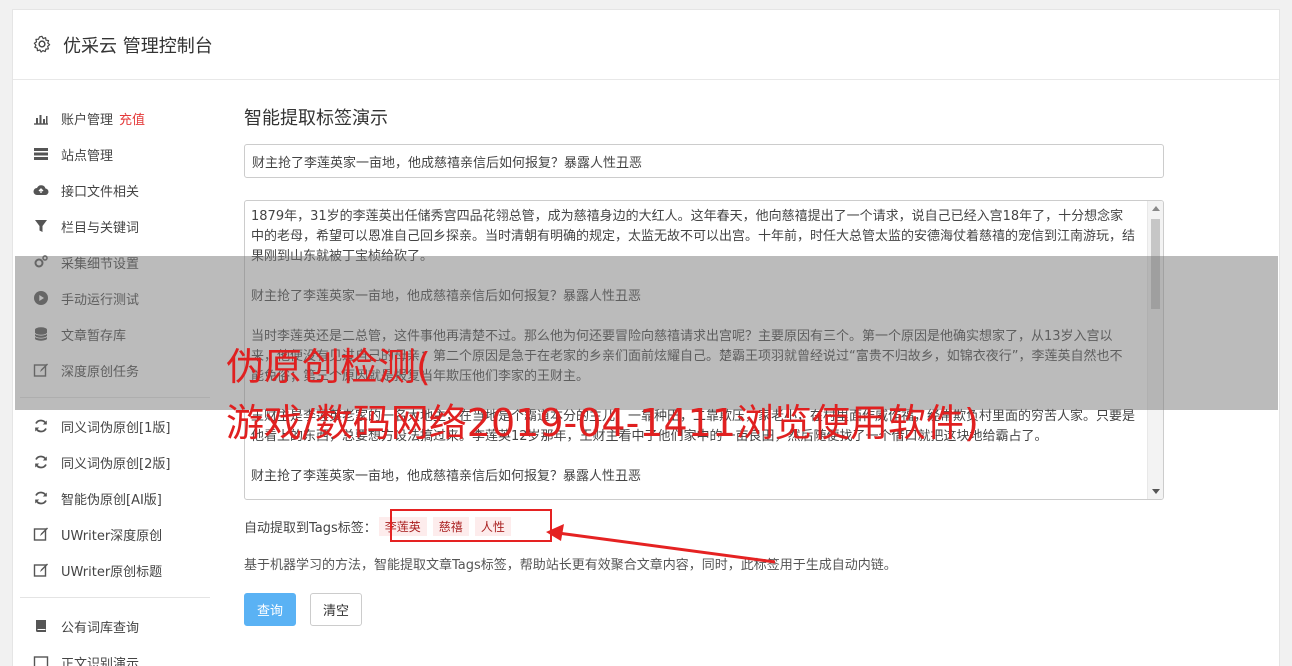  Describe the element at coordinates (41, 154) in the screenshot. I see `server-icon` at that location.